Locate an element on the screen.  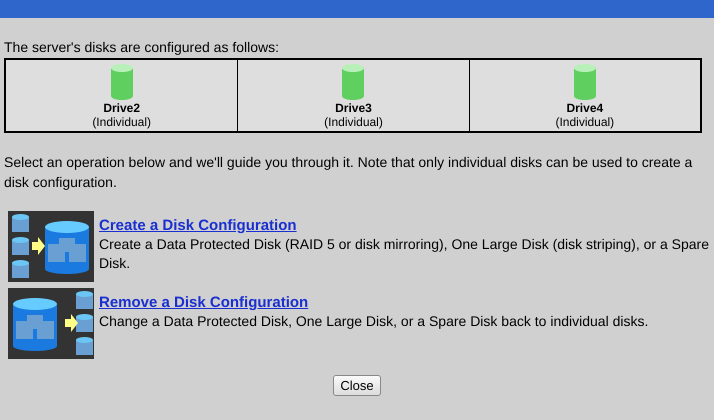
operation-link: Create a Disk Configuration is located at coordinates (198, 226).